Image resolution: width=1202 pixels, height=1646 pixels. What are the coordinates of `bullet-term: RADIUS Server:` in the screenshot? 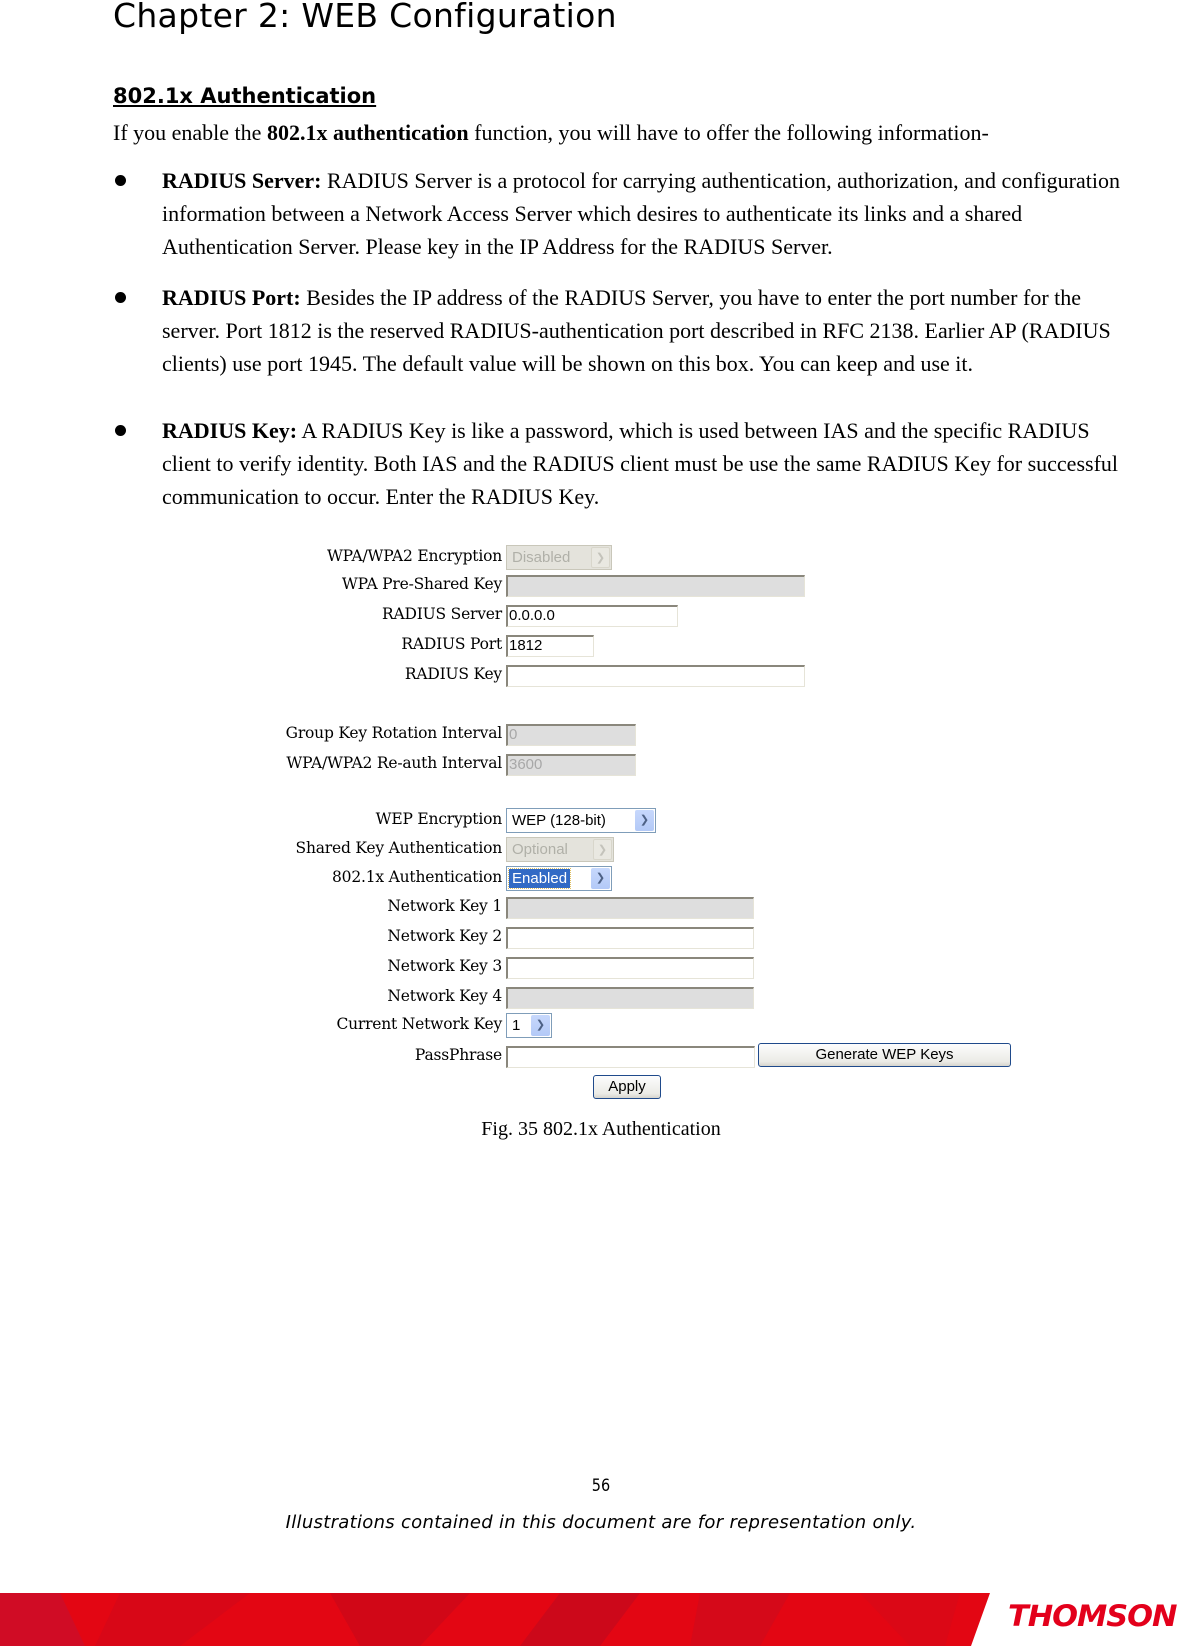 It's located at (242, 180).